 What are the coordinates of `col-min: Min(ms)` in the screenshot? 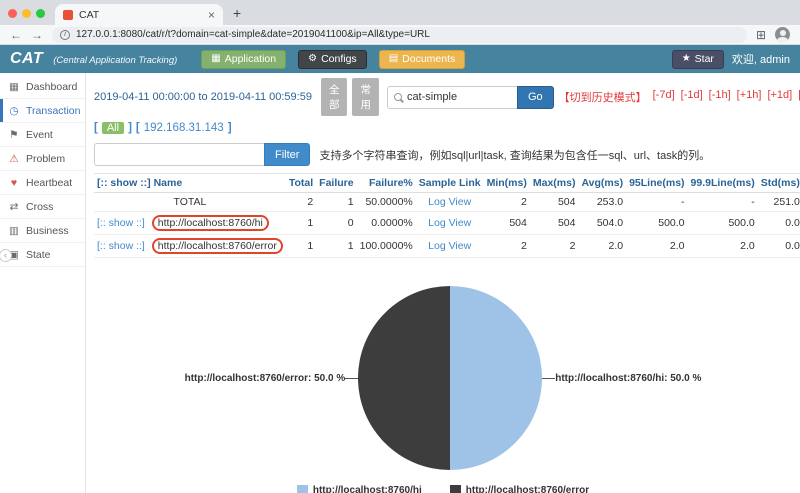 It's located at (506, 183).